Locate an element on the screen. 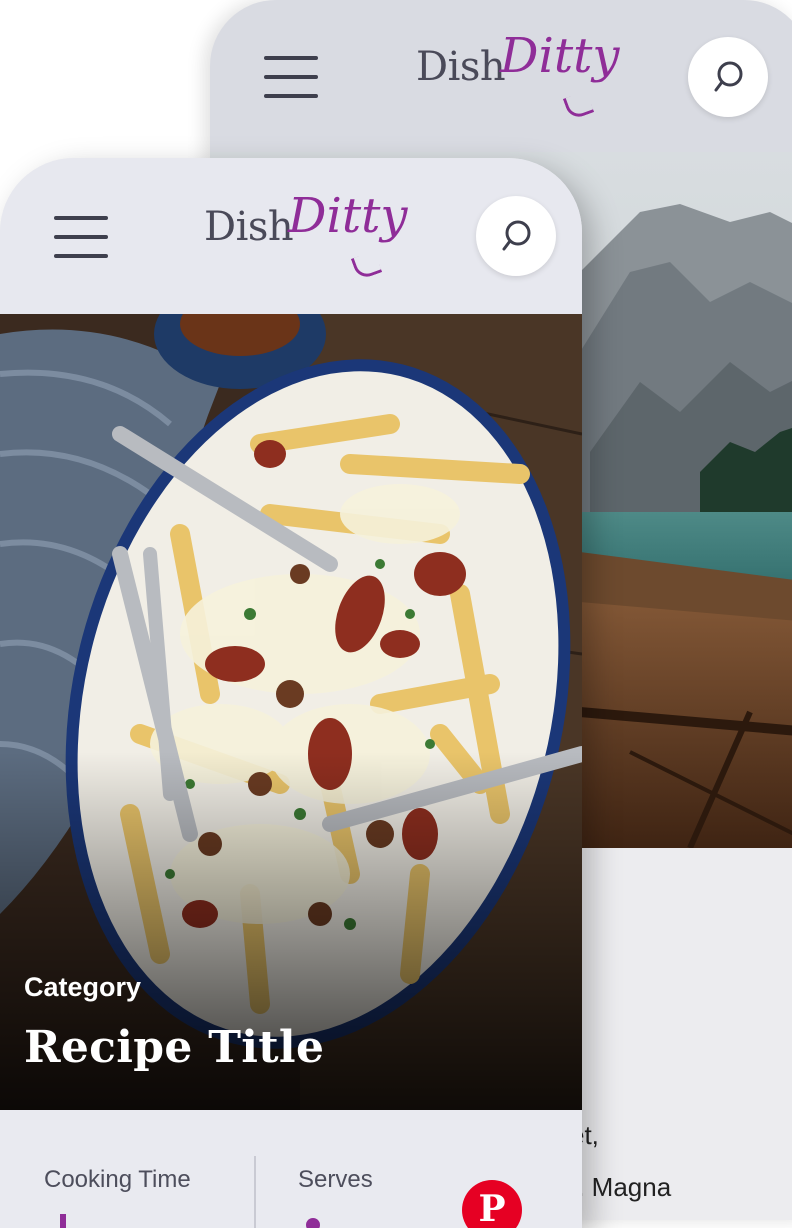  body-text-line: t. Magna is located at coordinates (621, 1187).